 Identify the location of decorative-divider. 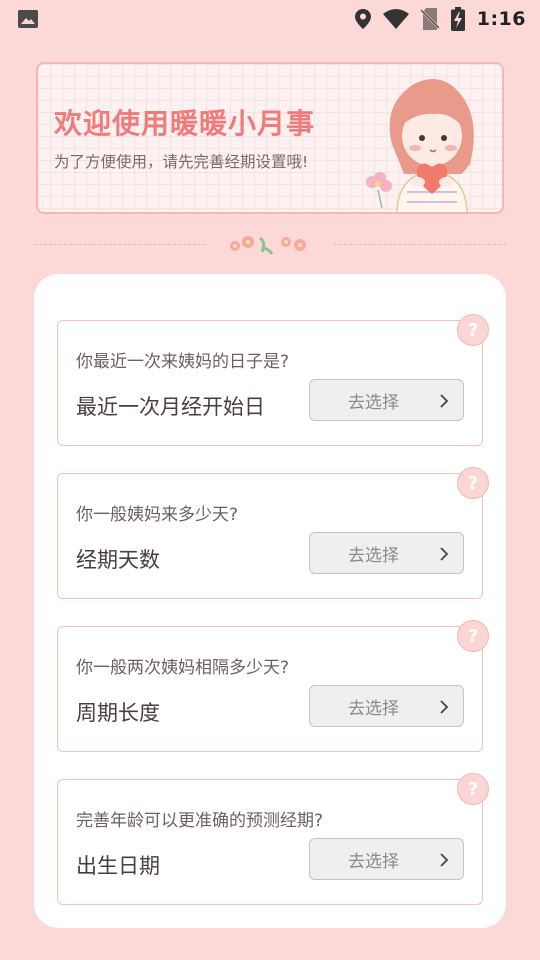
(270, 244).